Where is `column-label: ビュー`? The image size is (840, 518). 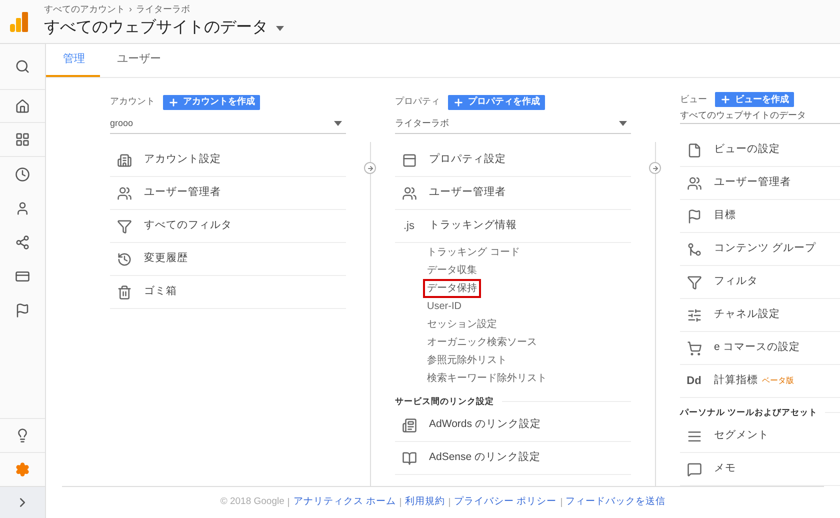
column-label: ビュー is located at coordinates (693, 99).